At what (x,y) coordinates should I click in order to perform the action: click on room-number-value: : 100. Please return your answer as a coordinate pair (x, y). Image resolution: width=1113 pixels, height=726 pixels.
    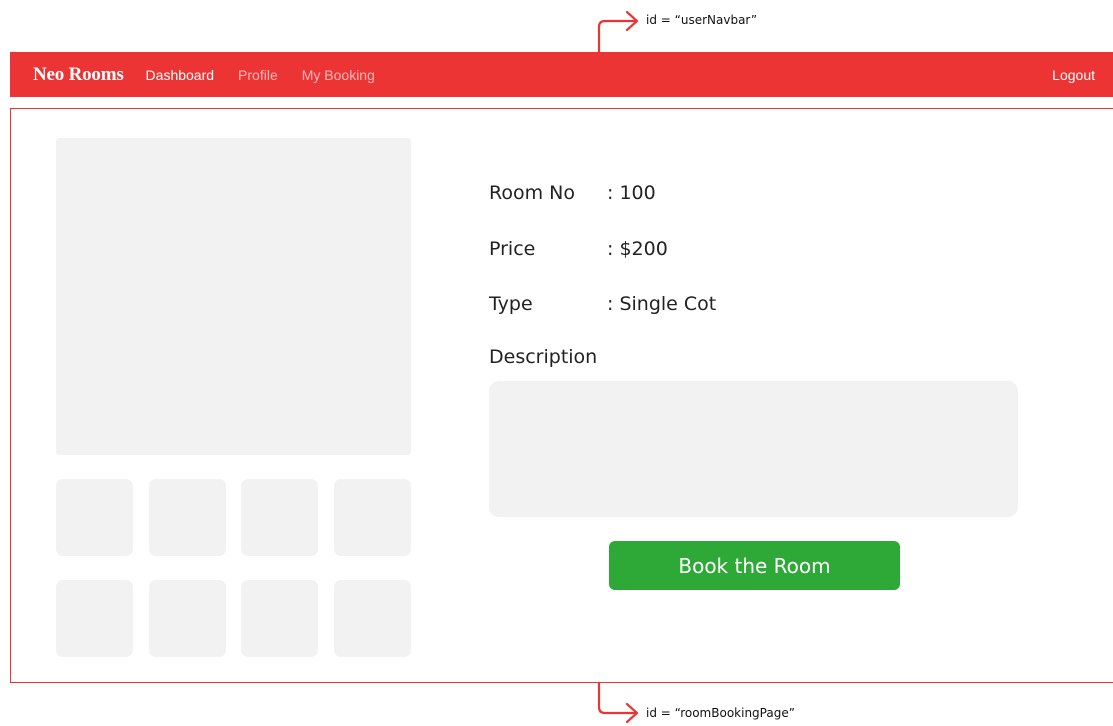
    Looking at the image, I should click on (631, 193).